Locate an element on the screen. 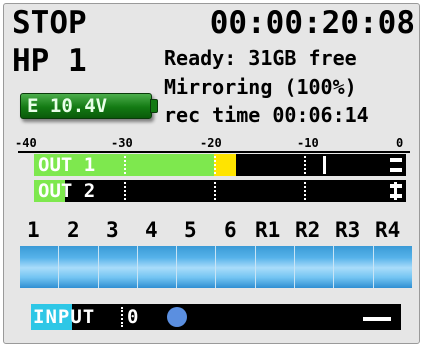  output-meter-1: OUT 1 is located at coordinates (220, 165).